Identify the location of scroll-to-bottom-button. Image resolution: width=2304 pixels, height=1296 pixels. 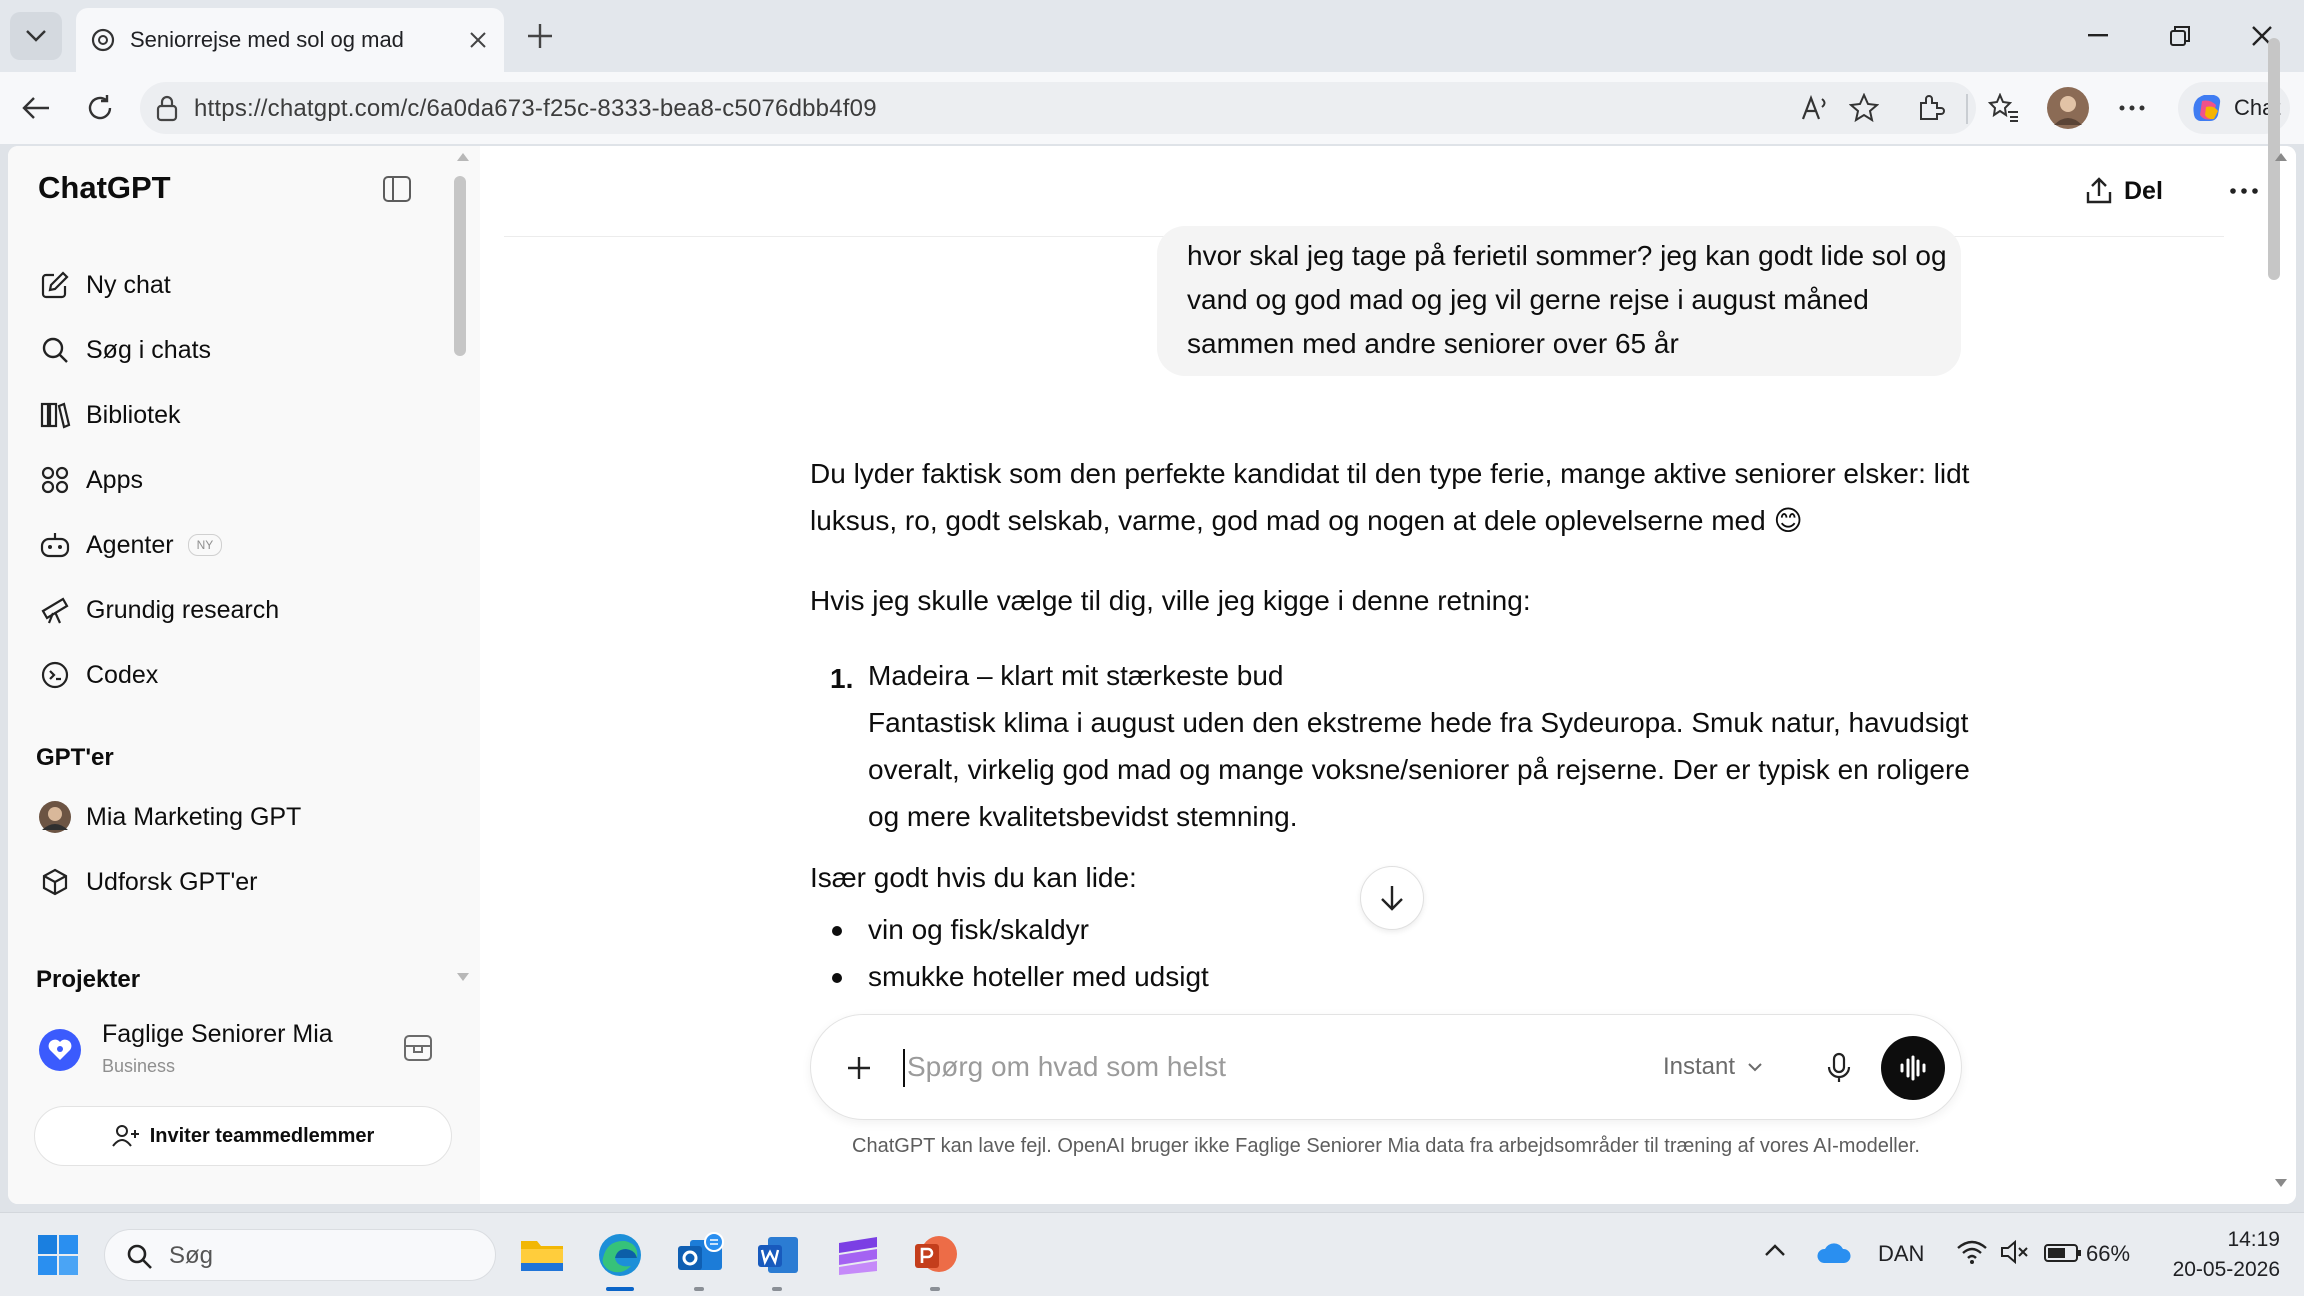
(1392, 898).